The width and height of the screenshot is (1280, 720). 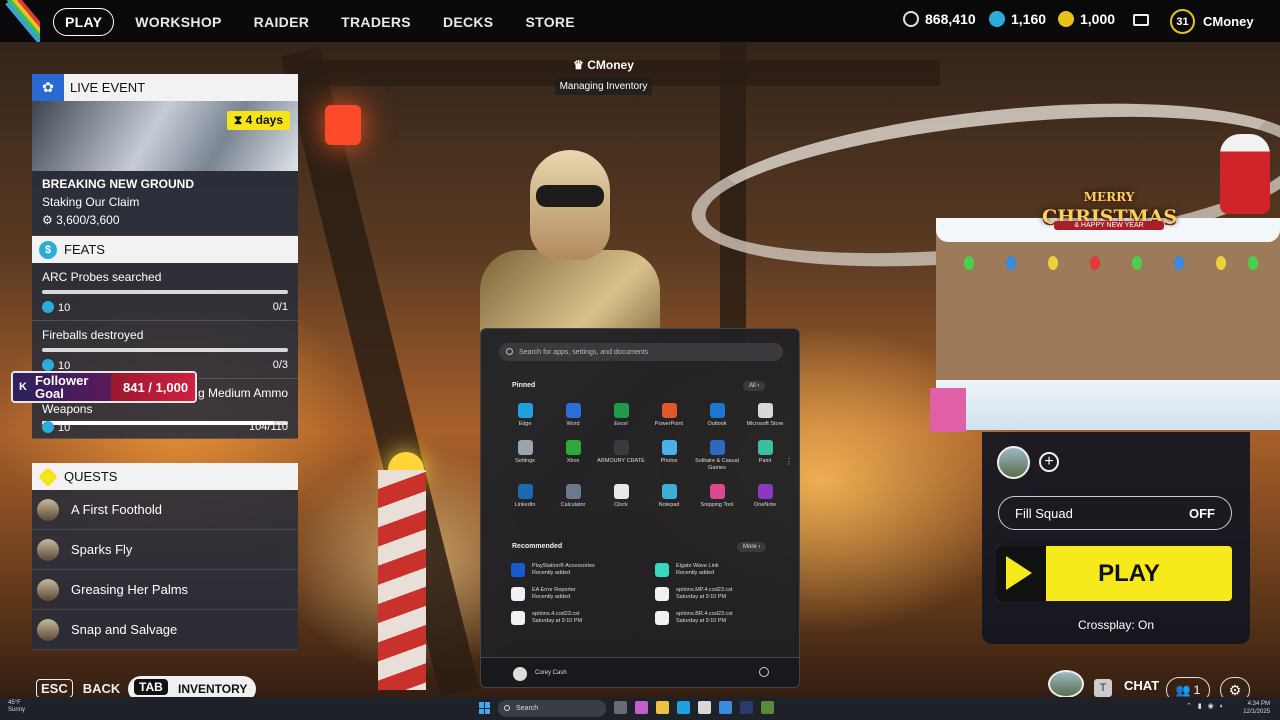 I want to click on follower-goal-text: Follower Goal, so click(x=61, y=387).